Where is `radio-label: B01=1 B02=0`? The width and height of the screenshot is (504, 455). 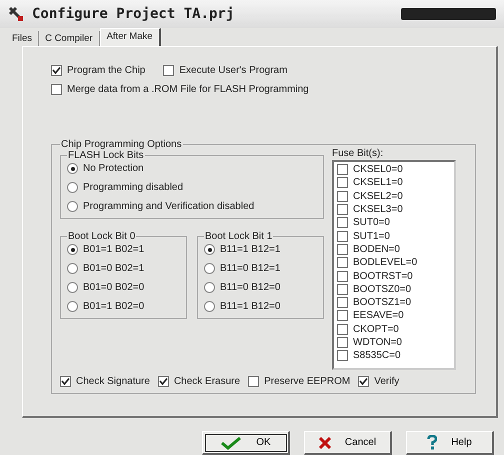
radio-label: B01=1 B02=0 is located at coordinates (113, 306).